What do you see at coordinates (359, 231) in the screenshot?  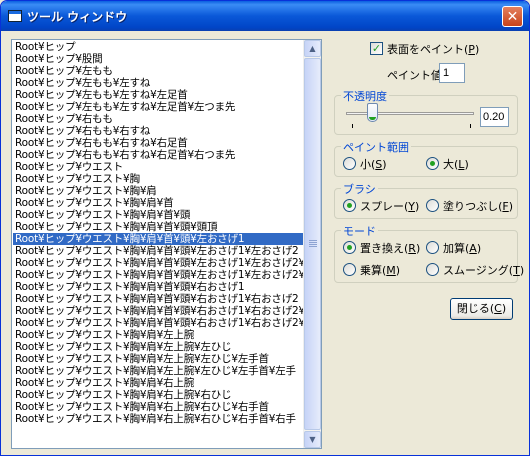 I see `mode-legend: モード` at bounding box center [359, 231].